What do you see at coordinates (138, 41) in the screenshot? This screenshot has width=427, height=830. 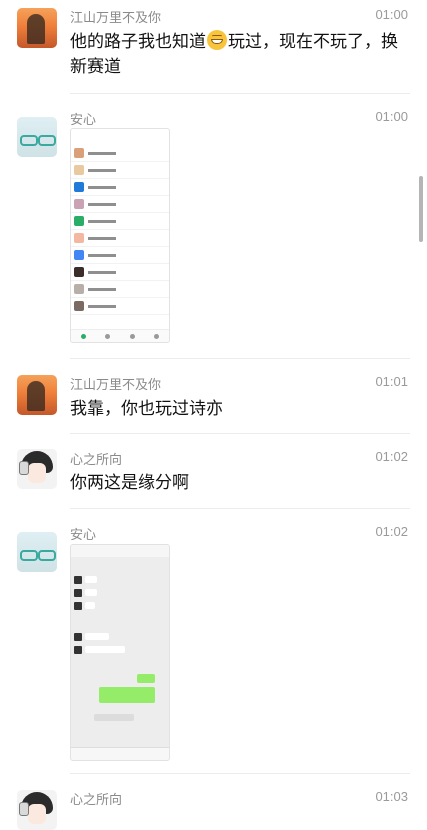 I see `message-text-part: 他的路子我也知道` at bounding box center [138, 41].